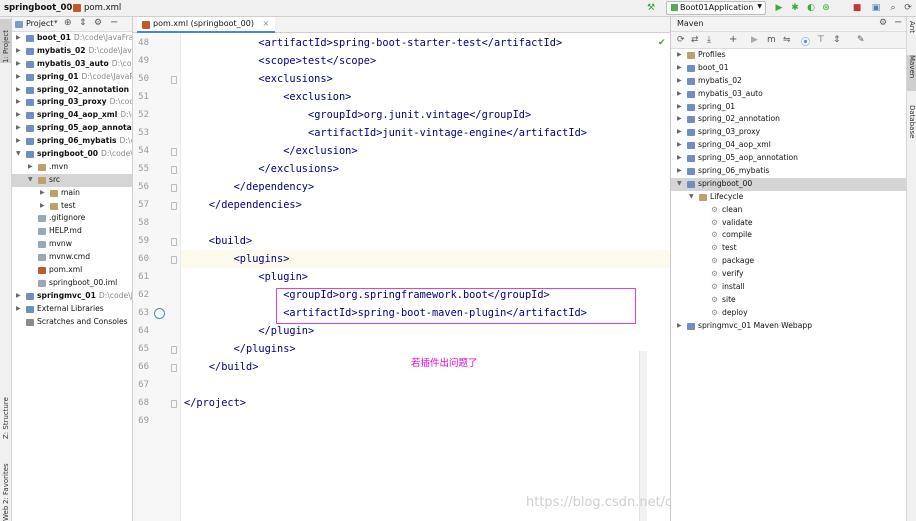  What do you see at coordinates (265, 23) in the screenshot?
I see `close-icon: ×` at bounding box center [265, 23].